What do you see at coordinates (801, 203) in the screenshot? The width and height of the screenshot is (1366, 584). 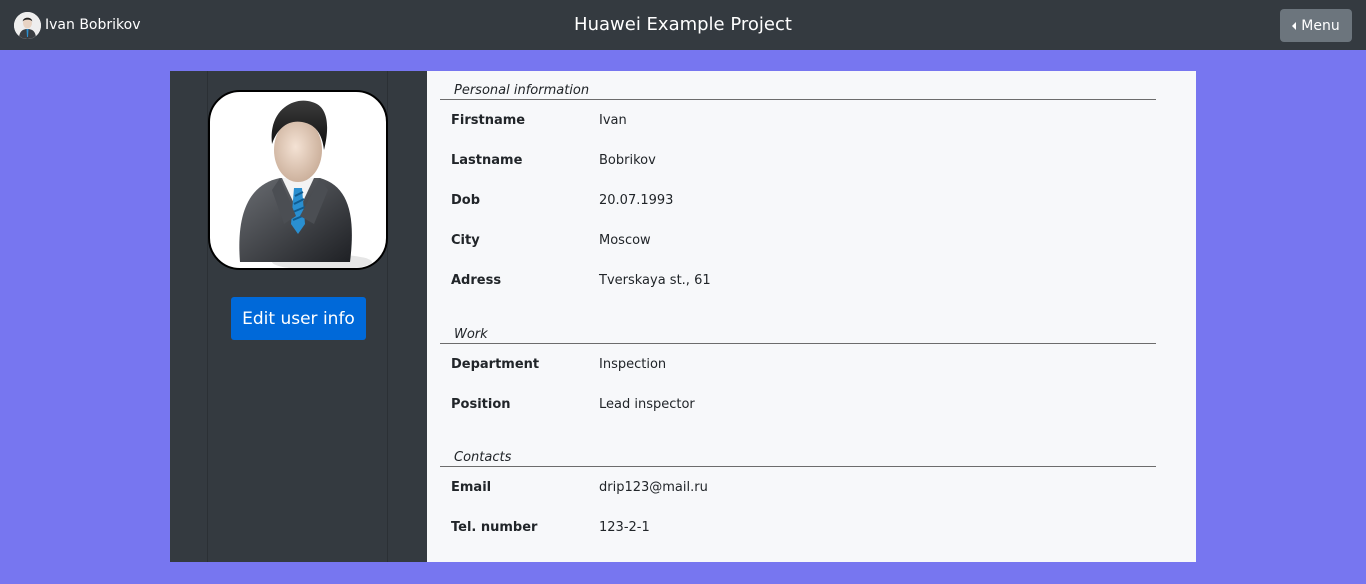 I see `info-row-dob: Dob 20.07.1993` at bounding box center [801, 203].